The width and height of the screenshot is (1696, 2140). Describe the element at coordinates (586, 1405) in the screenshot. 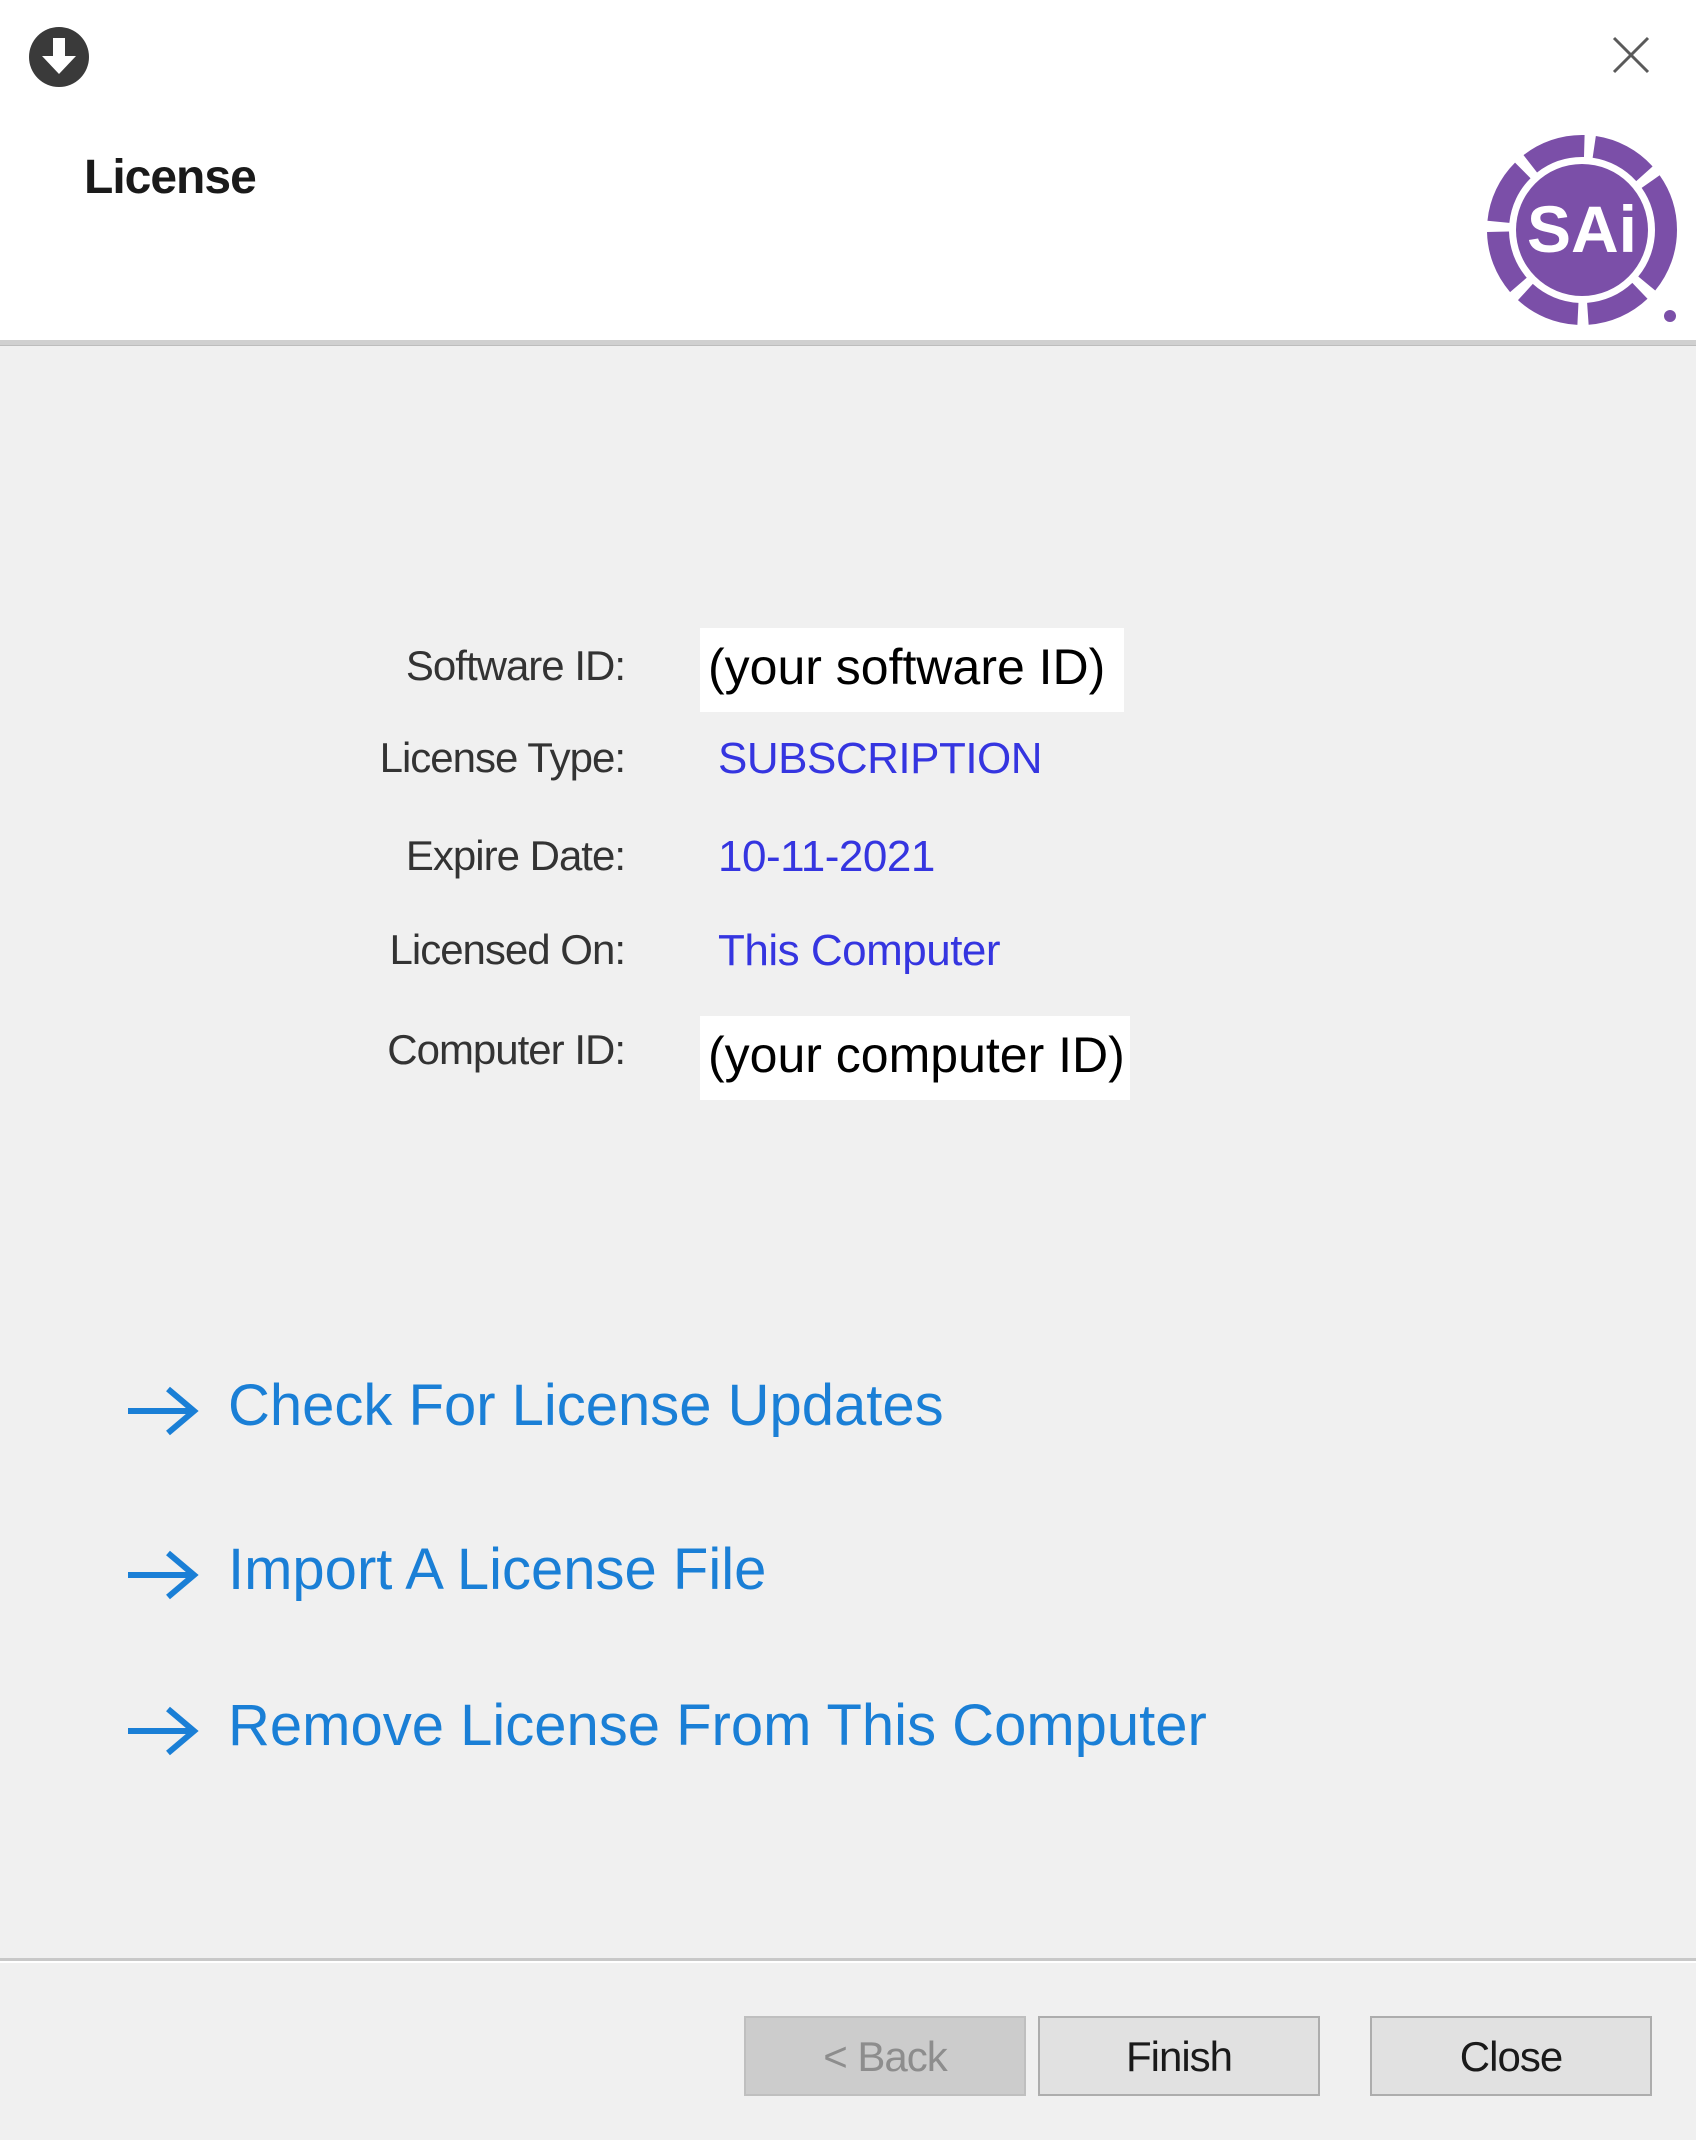

I see `check-license-updates-label: Check For License Updates` at that location.